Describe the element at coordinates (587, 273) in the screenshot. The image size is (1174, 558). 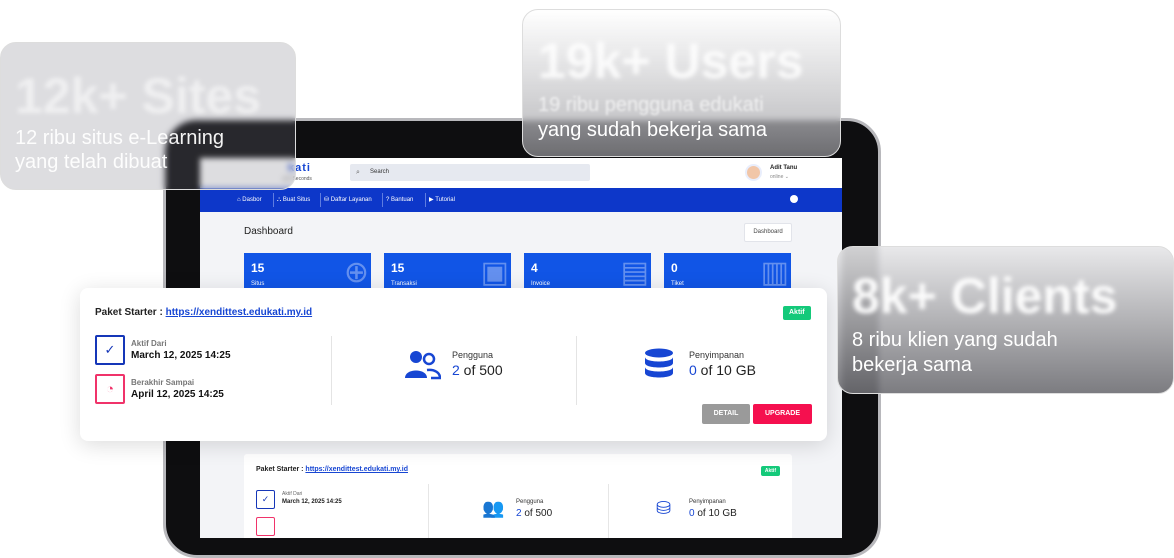
I see `stat-card-invoice: 4 Invoice ▤` at that location.